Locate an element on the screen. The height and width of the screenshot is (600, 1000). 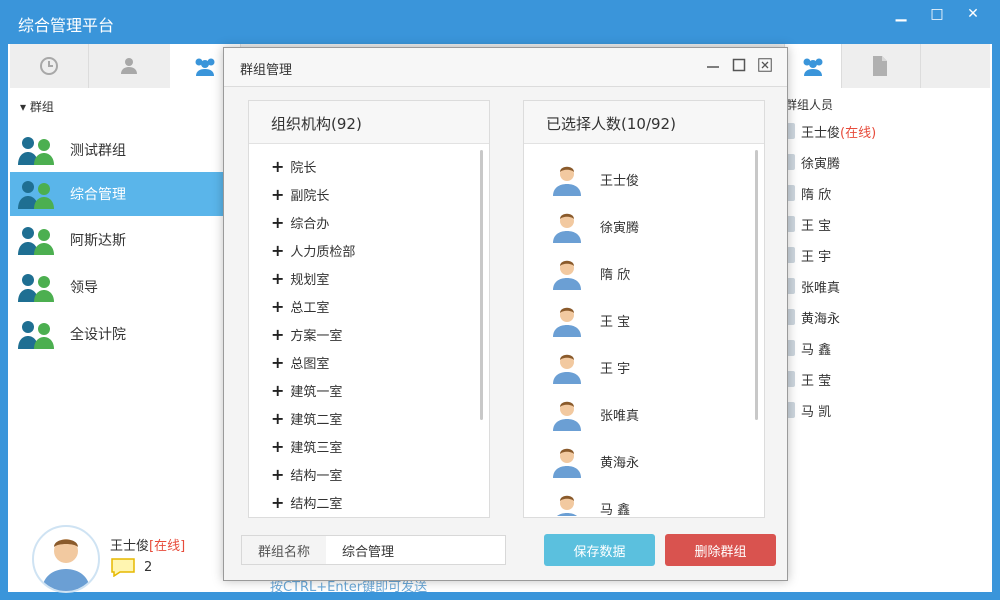
group-item: 阿斯达斯 is located at coordinates (119, 240).